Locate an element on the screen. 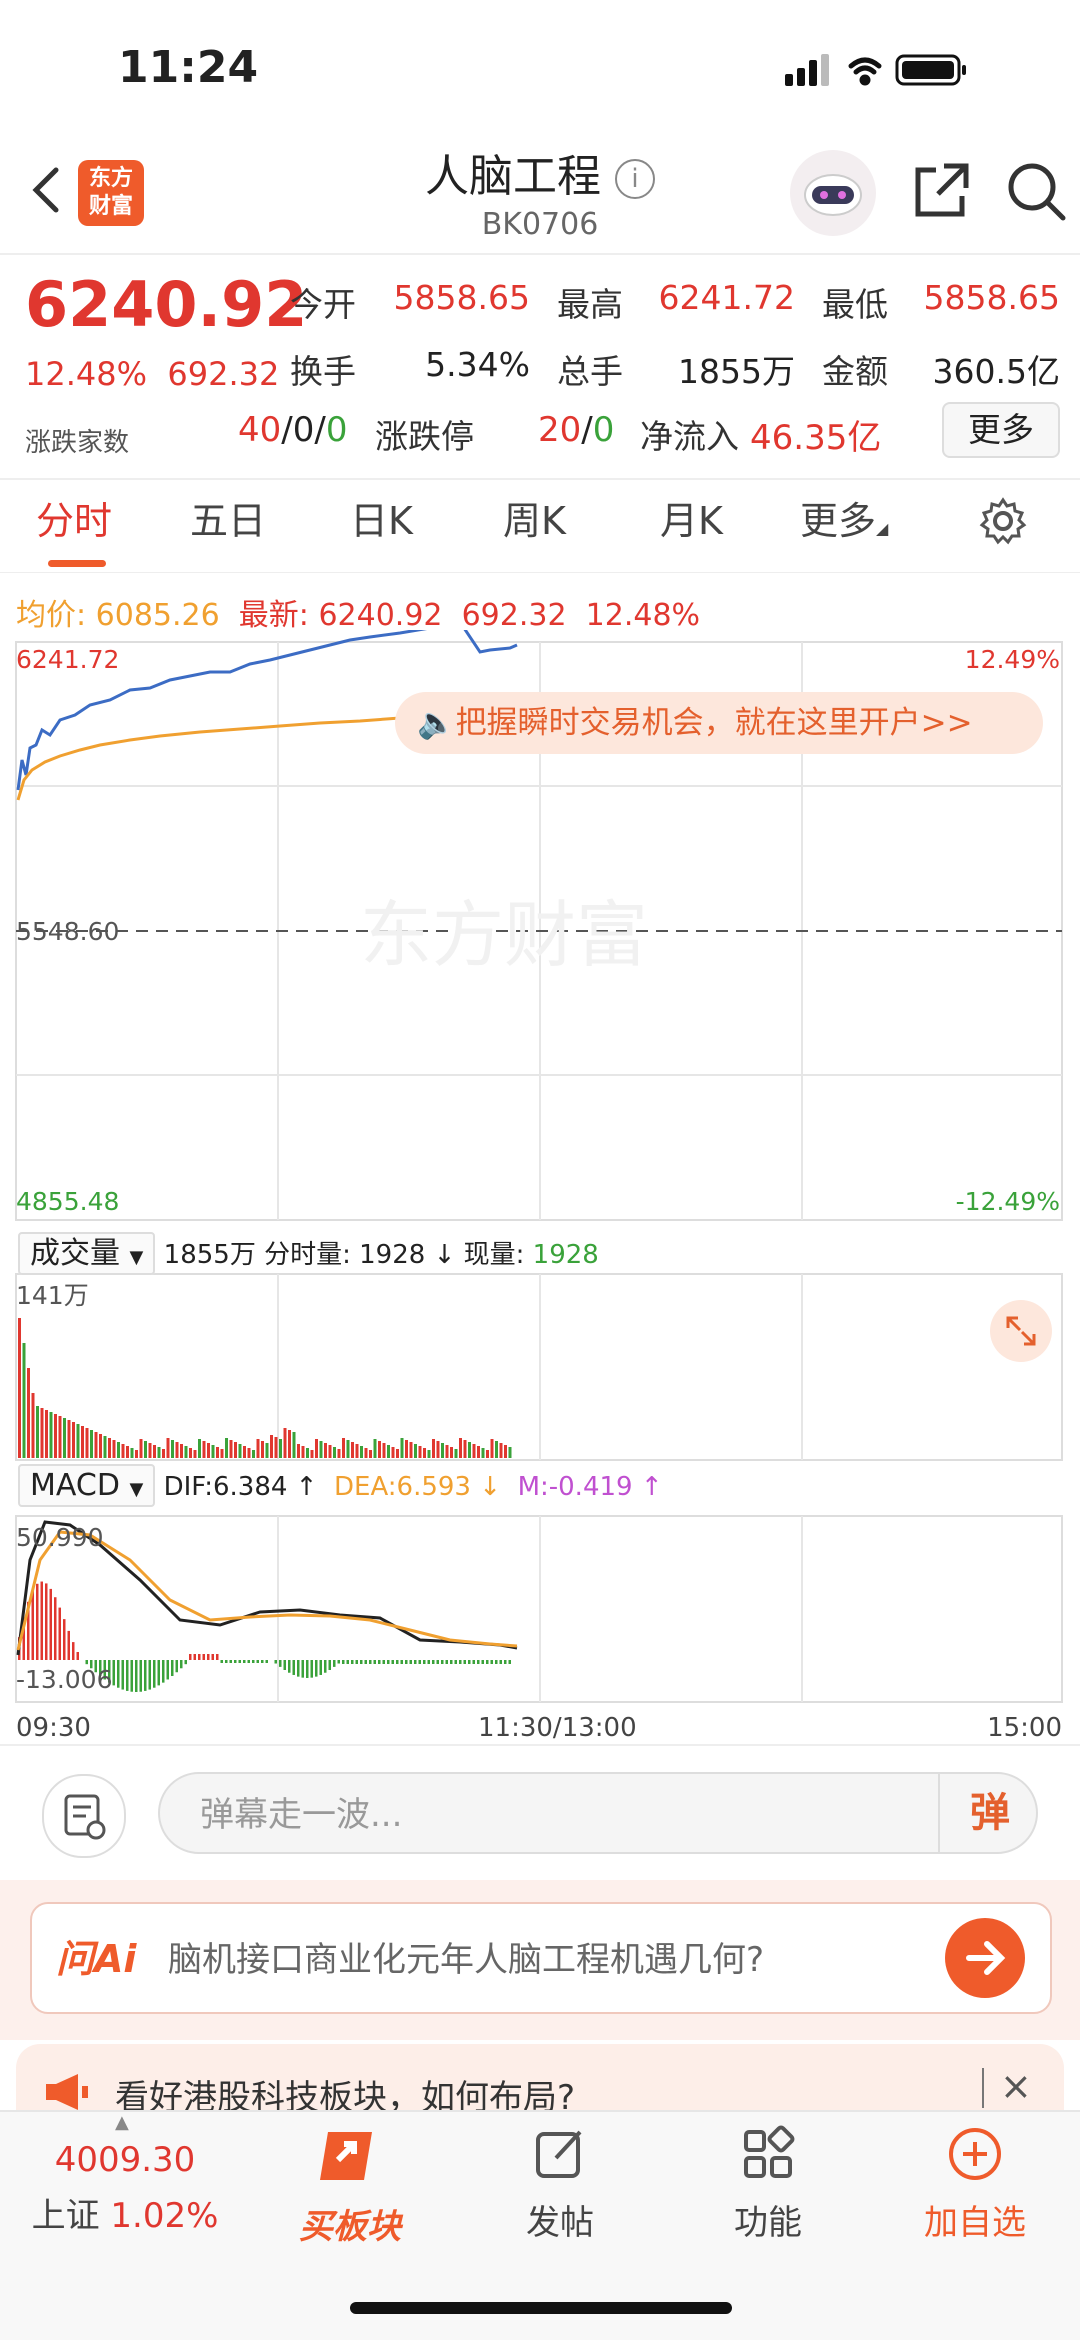 The height and width of the screenshot is (2340, 1080). tab-weekly-k: 周K is located at coordinates (534, 517).